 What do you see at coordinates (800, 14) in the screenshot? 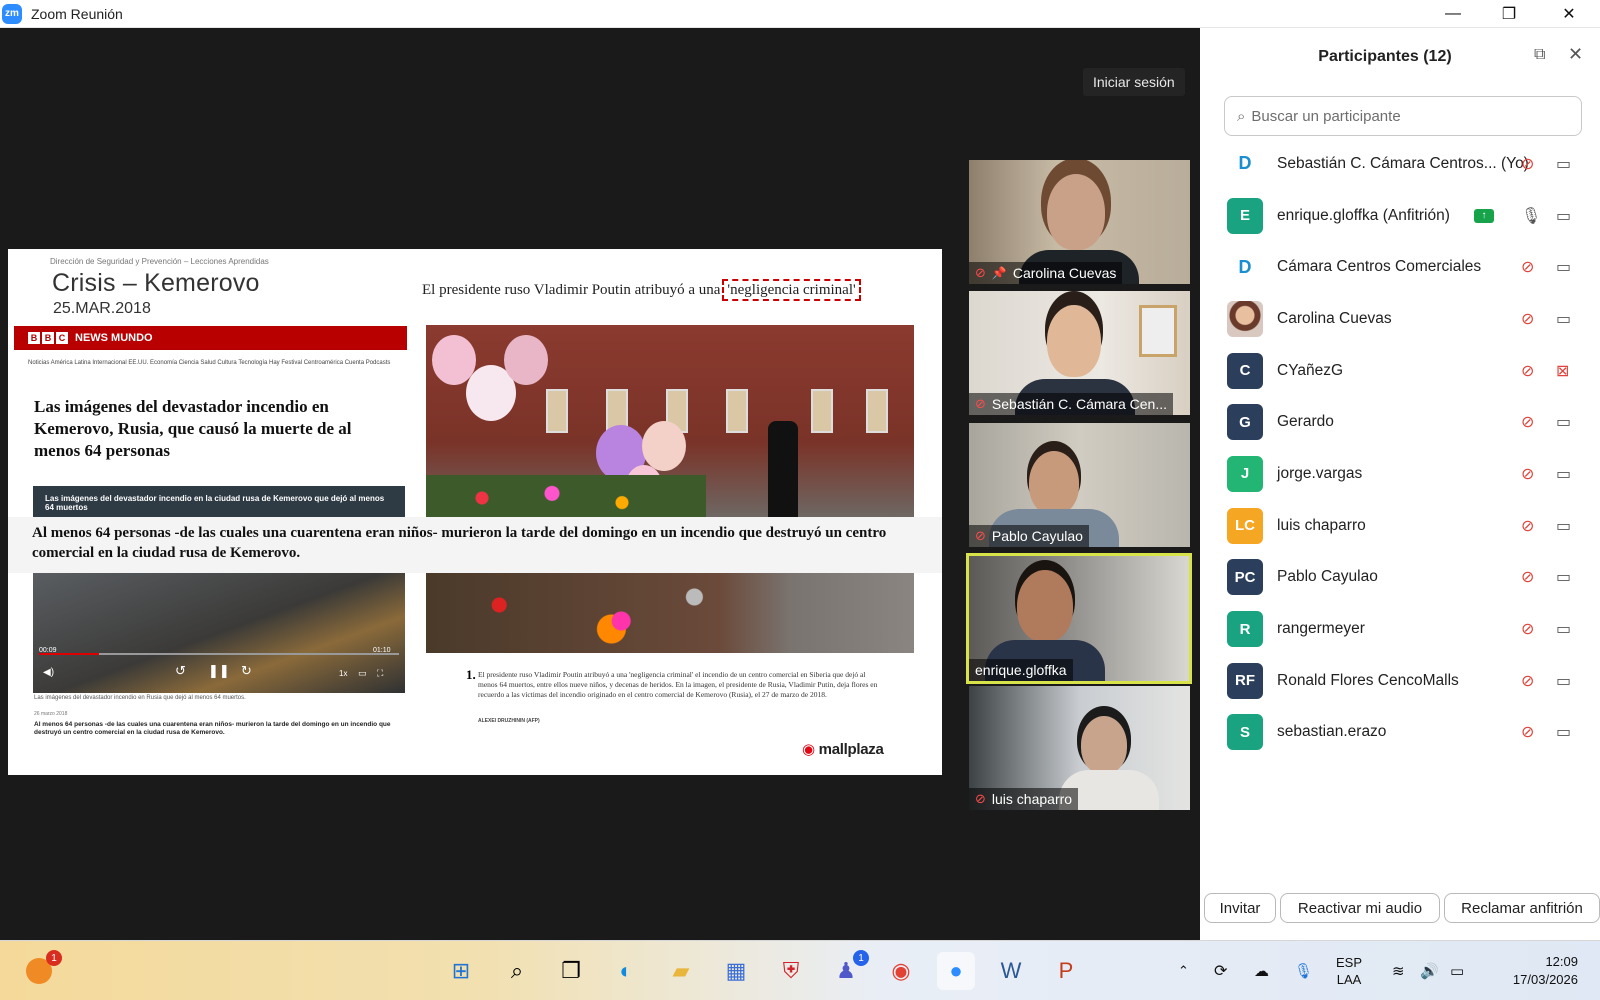
I see `window-titlebar: zm Zoom Reunión — ❐ ✕` at bounding box center [800, 14].